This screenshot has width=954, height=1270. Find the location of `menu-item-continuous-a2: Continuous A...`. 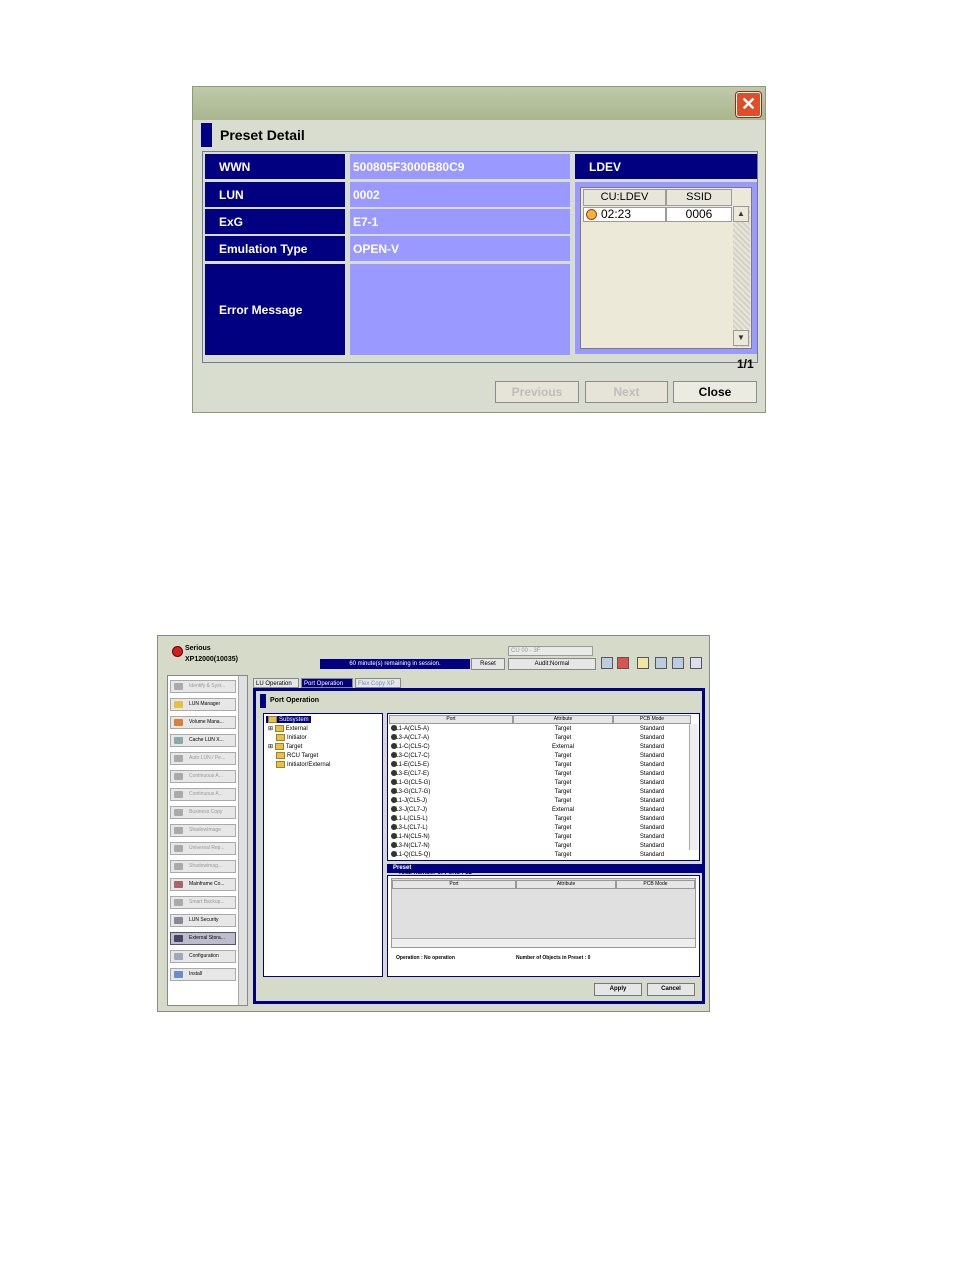

menu-item-continuous-a2: Continuous A... is located at coordinates (203, 794).